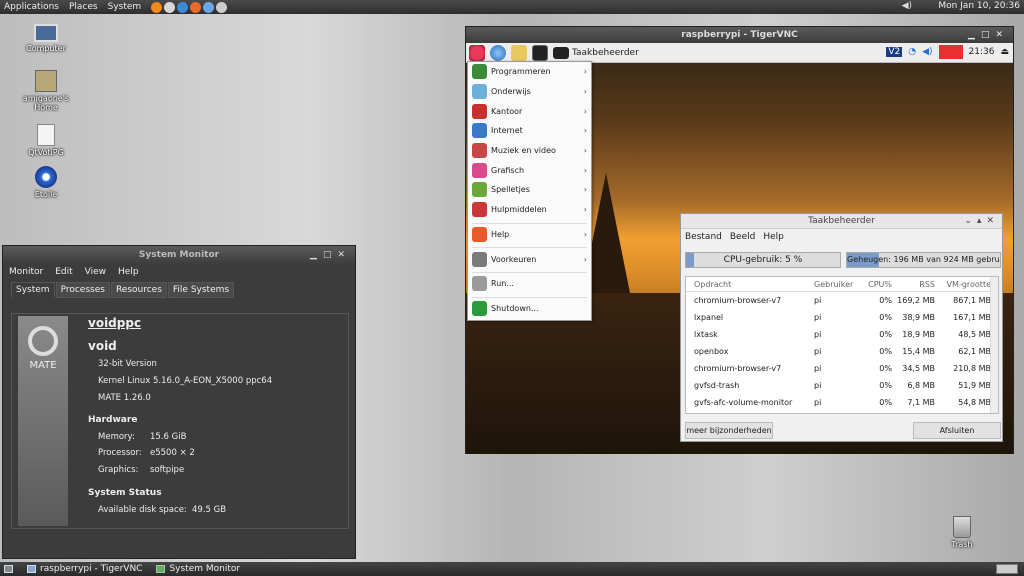  Describe the element at coordinates (125, 7) in the screenshot. I see `menu-system: System` at that location.